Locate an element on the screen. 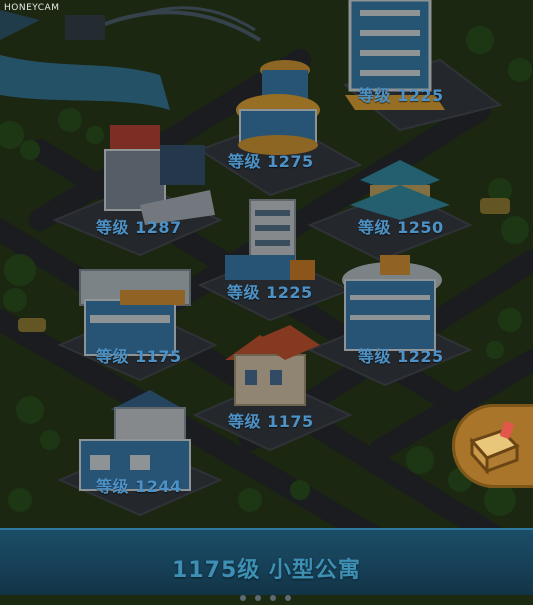 Image resolution: width=533 pixels, height=605 pixels. building-level-label: 等级 1250 is located at coordinates (401, 226).